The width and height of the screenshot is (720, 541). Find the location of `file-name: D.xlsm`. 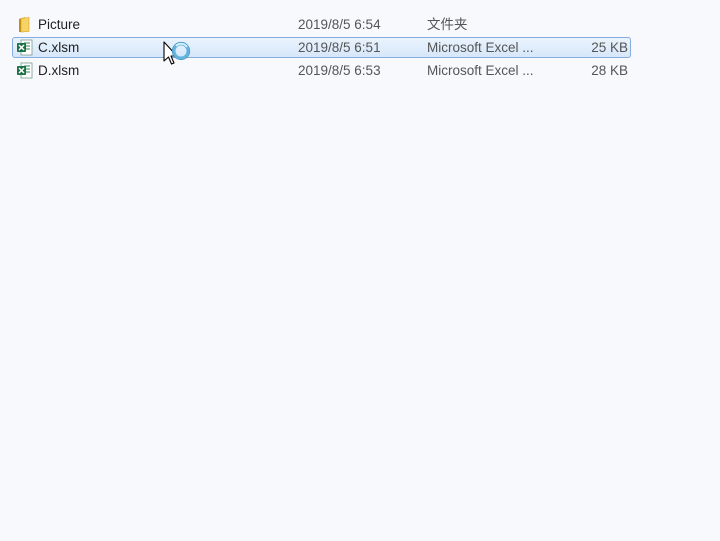

file-name: D.xlsm is located at coordinates (59, 70).